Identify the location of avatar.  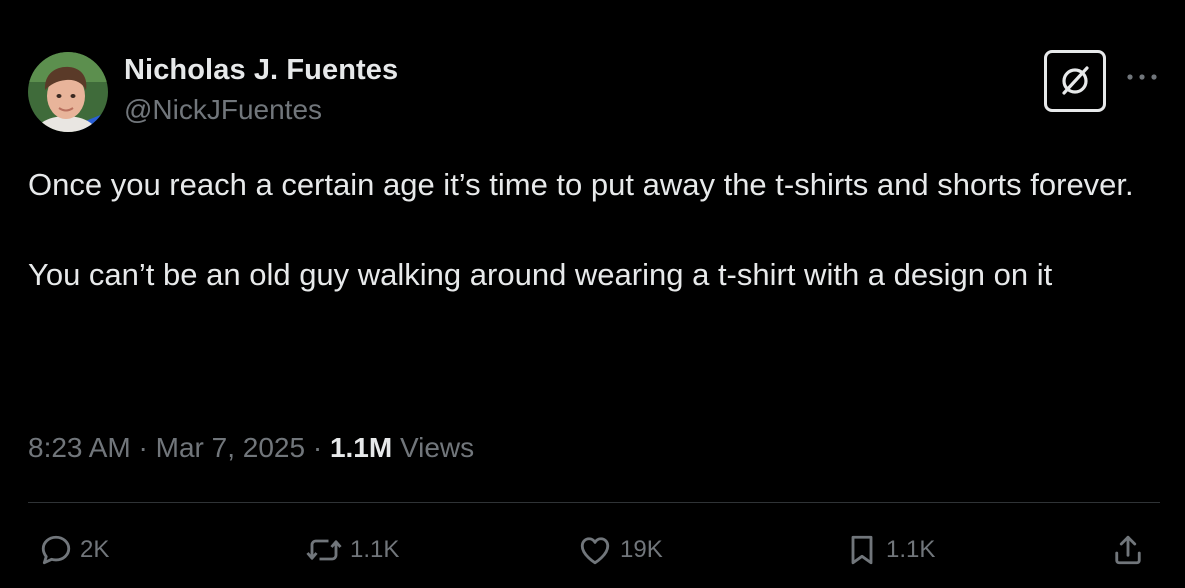
(68, 92).